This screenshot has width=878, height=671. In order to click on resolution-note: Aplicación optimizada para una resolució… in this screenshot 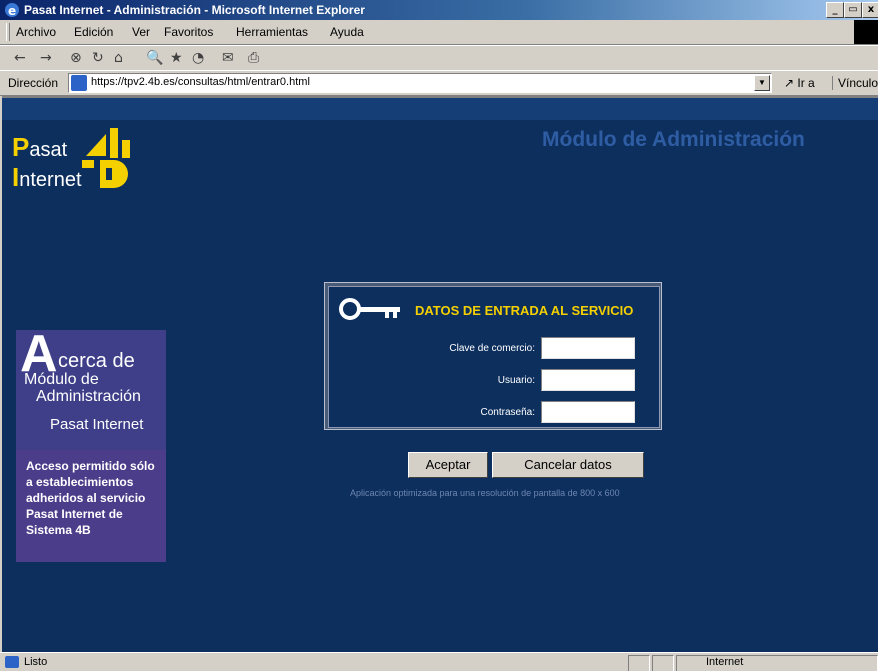, I will do `click(485, 493)`.